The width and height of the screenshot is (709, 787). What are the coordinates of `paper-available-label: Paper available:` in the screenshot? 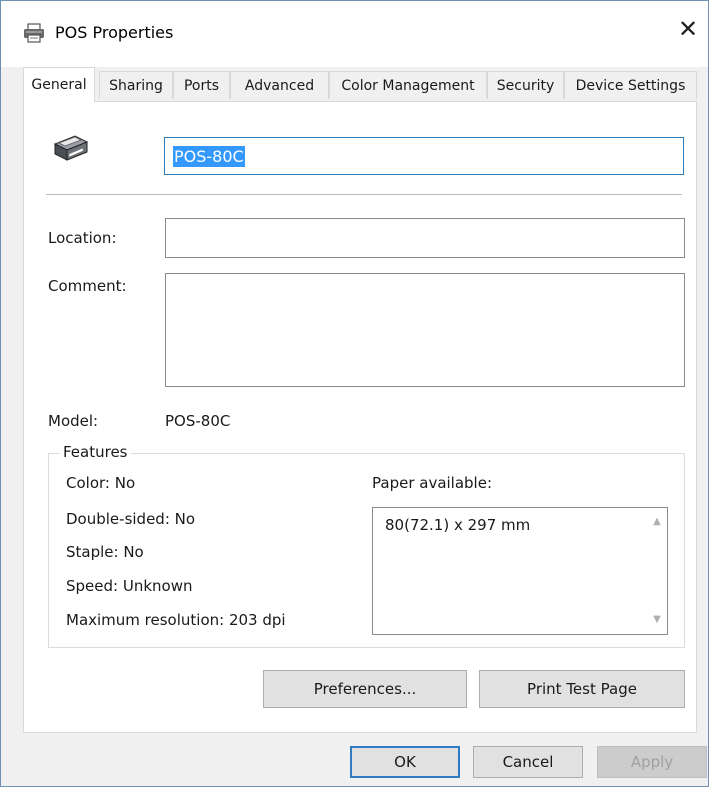 It's located at (432, 483).